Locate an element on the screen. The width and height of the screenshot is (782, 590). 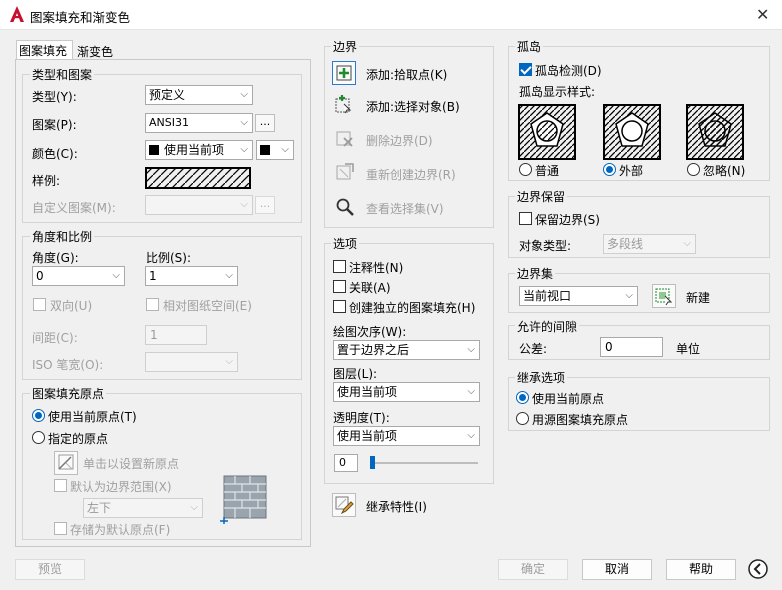
pattern-swatch is located at coordinates (198, 178).